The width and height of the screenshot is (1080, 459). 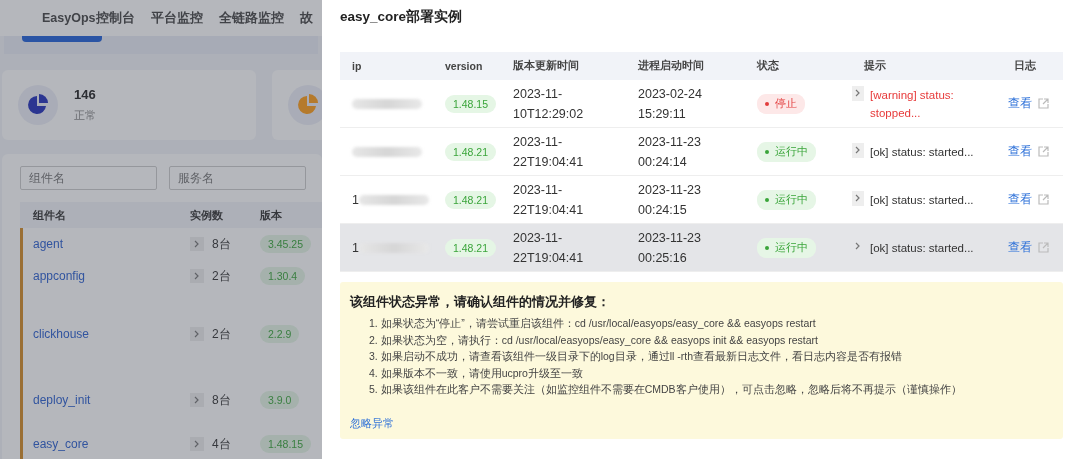 I want to click on drawer-title: easy_core部署实例, so click(x=402, y=17).